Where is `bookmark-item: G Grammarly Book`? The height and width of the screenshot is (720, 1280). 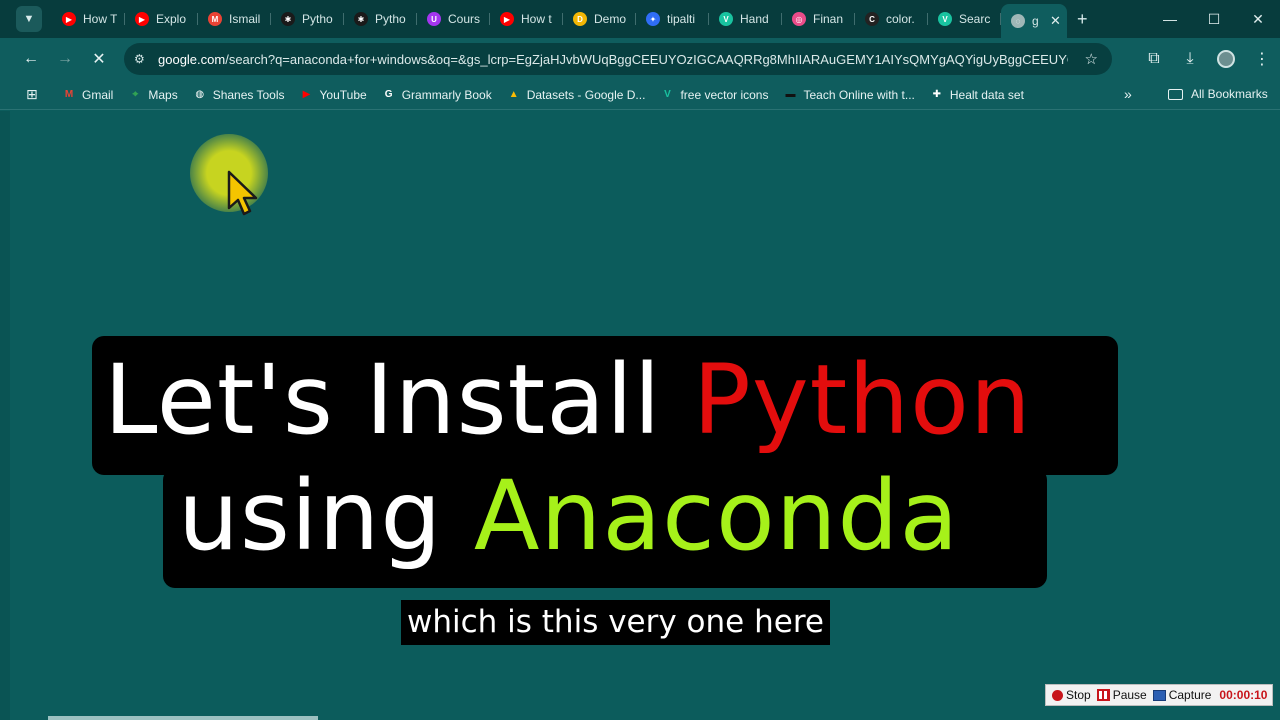
bookmark-item: G Grammarly Book is located at coordinates (437, 95).